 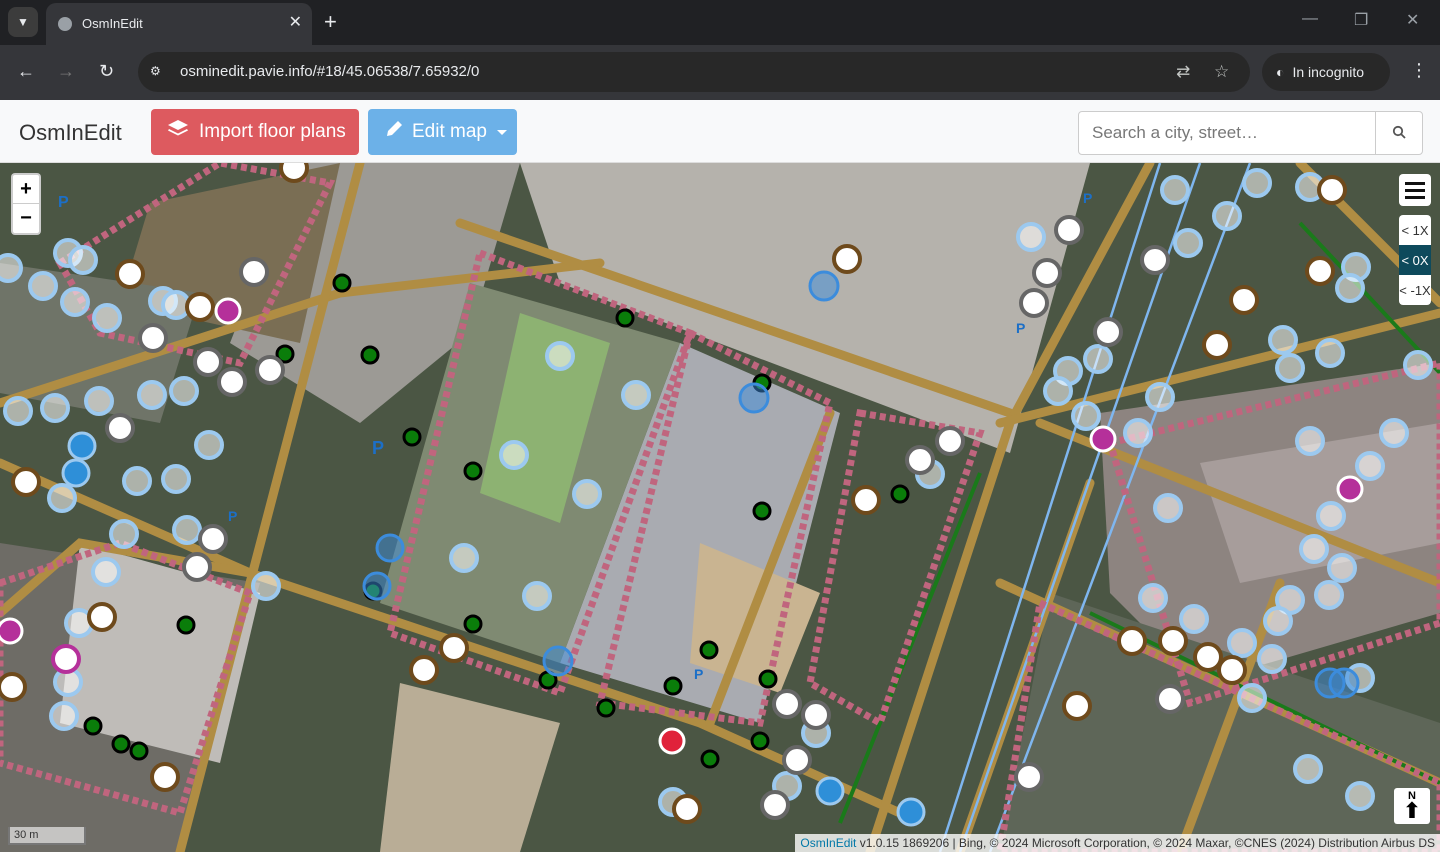 I want to click on search-input, so click(x=1227, y=133).